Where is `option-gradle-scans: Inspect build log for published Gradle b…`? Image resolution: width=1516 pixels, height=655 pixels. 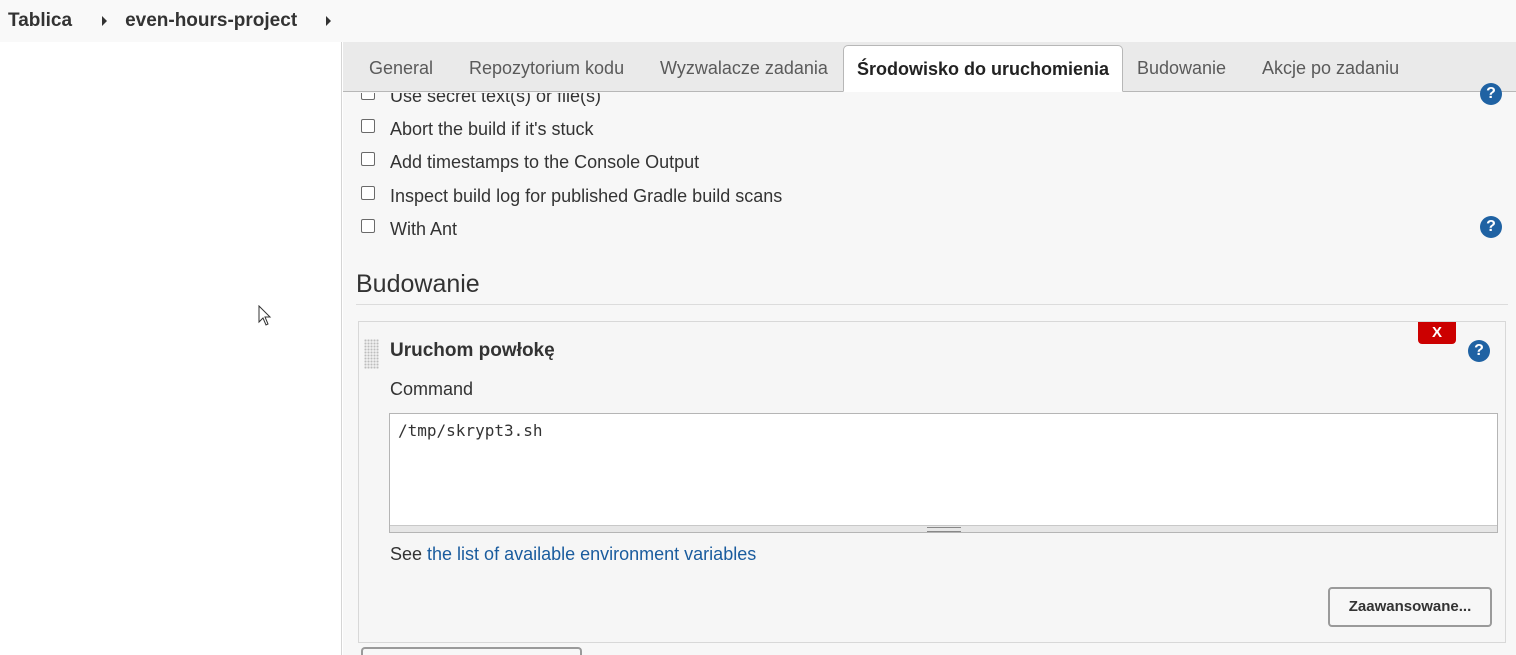
option-gradle-scans: Inspect build log for published Gradle b… is located at coordinates (571, 196).